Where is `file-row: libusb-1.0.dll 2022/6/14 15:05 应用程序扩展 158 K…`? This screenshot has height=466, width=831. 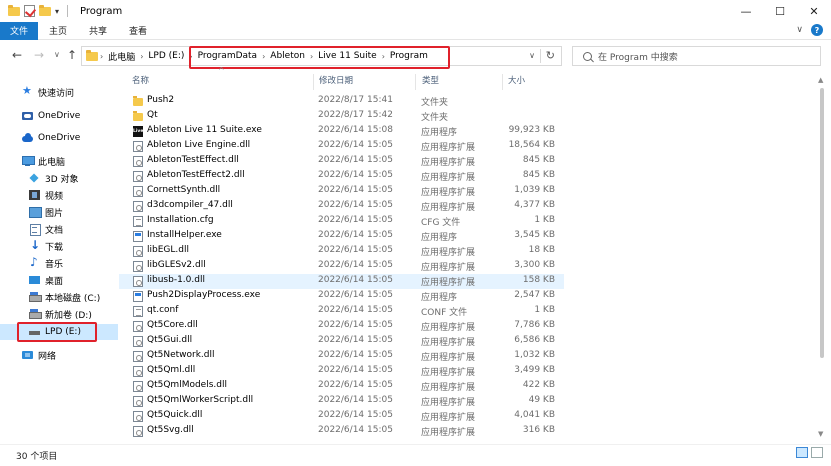 file-row: libusb-1.0.dll 2022/6/14 15:05 应用程序扩展 158 K… is located at coordinates (341, 281).